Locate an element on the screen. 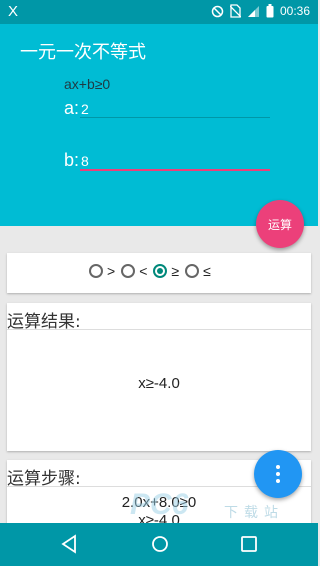  calculate-button-label: 运算 is located at coordinates (279, 224).